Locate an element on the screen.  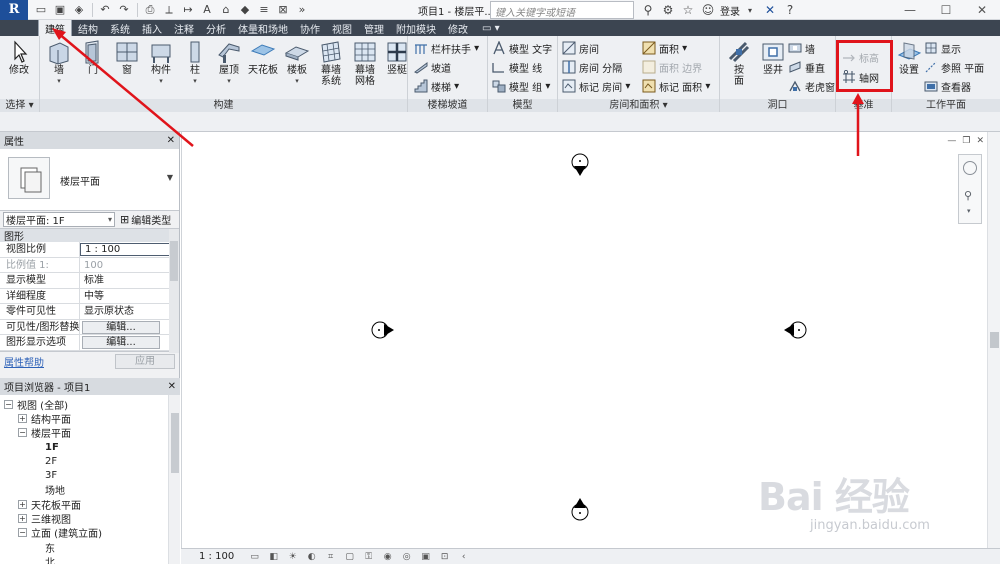
maximize-icon: ☐ is located at coordinates (946, 10).